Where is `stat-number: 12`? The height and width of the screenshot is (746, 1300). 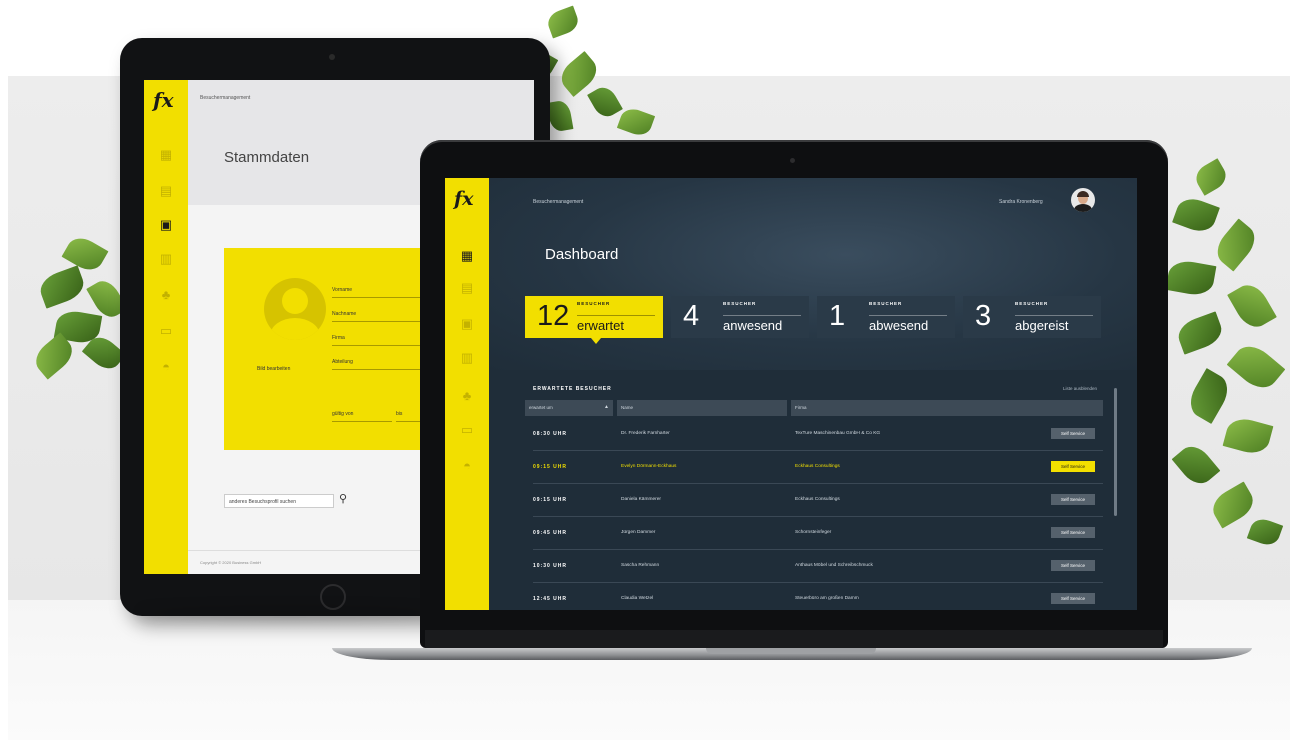
stat-number: 12 is located at coordinates (553, 316).